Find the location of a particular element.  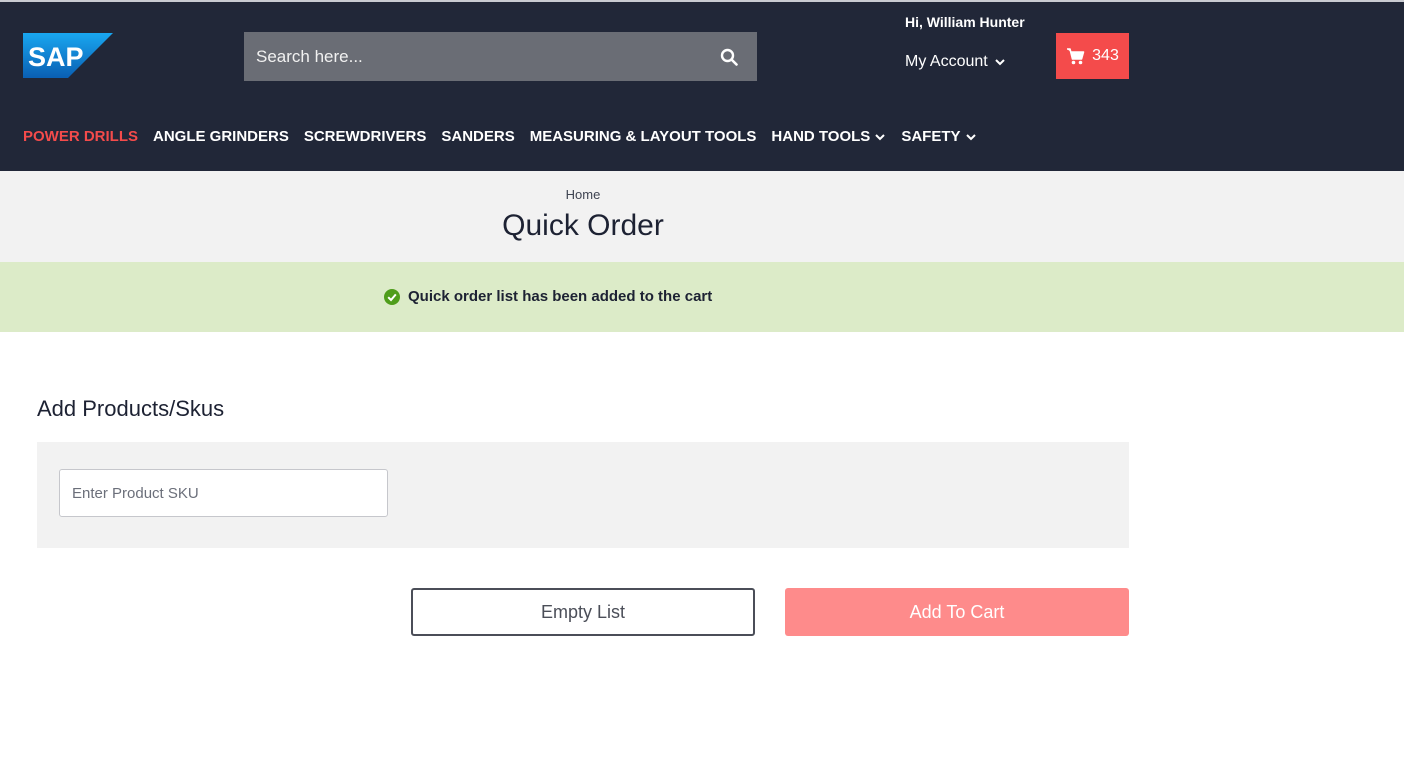

page-header: Home Quick Order is located at coordinates (702, 216).